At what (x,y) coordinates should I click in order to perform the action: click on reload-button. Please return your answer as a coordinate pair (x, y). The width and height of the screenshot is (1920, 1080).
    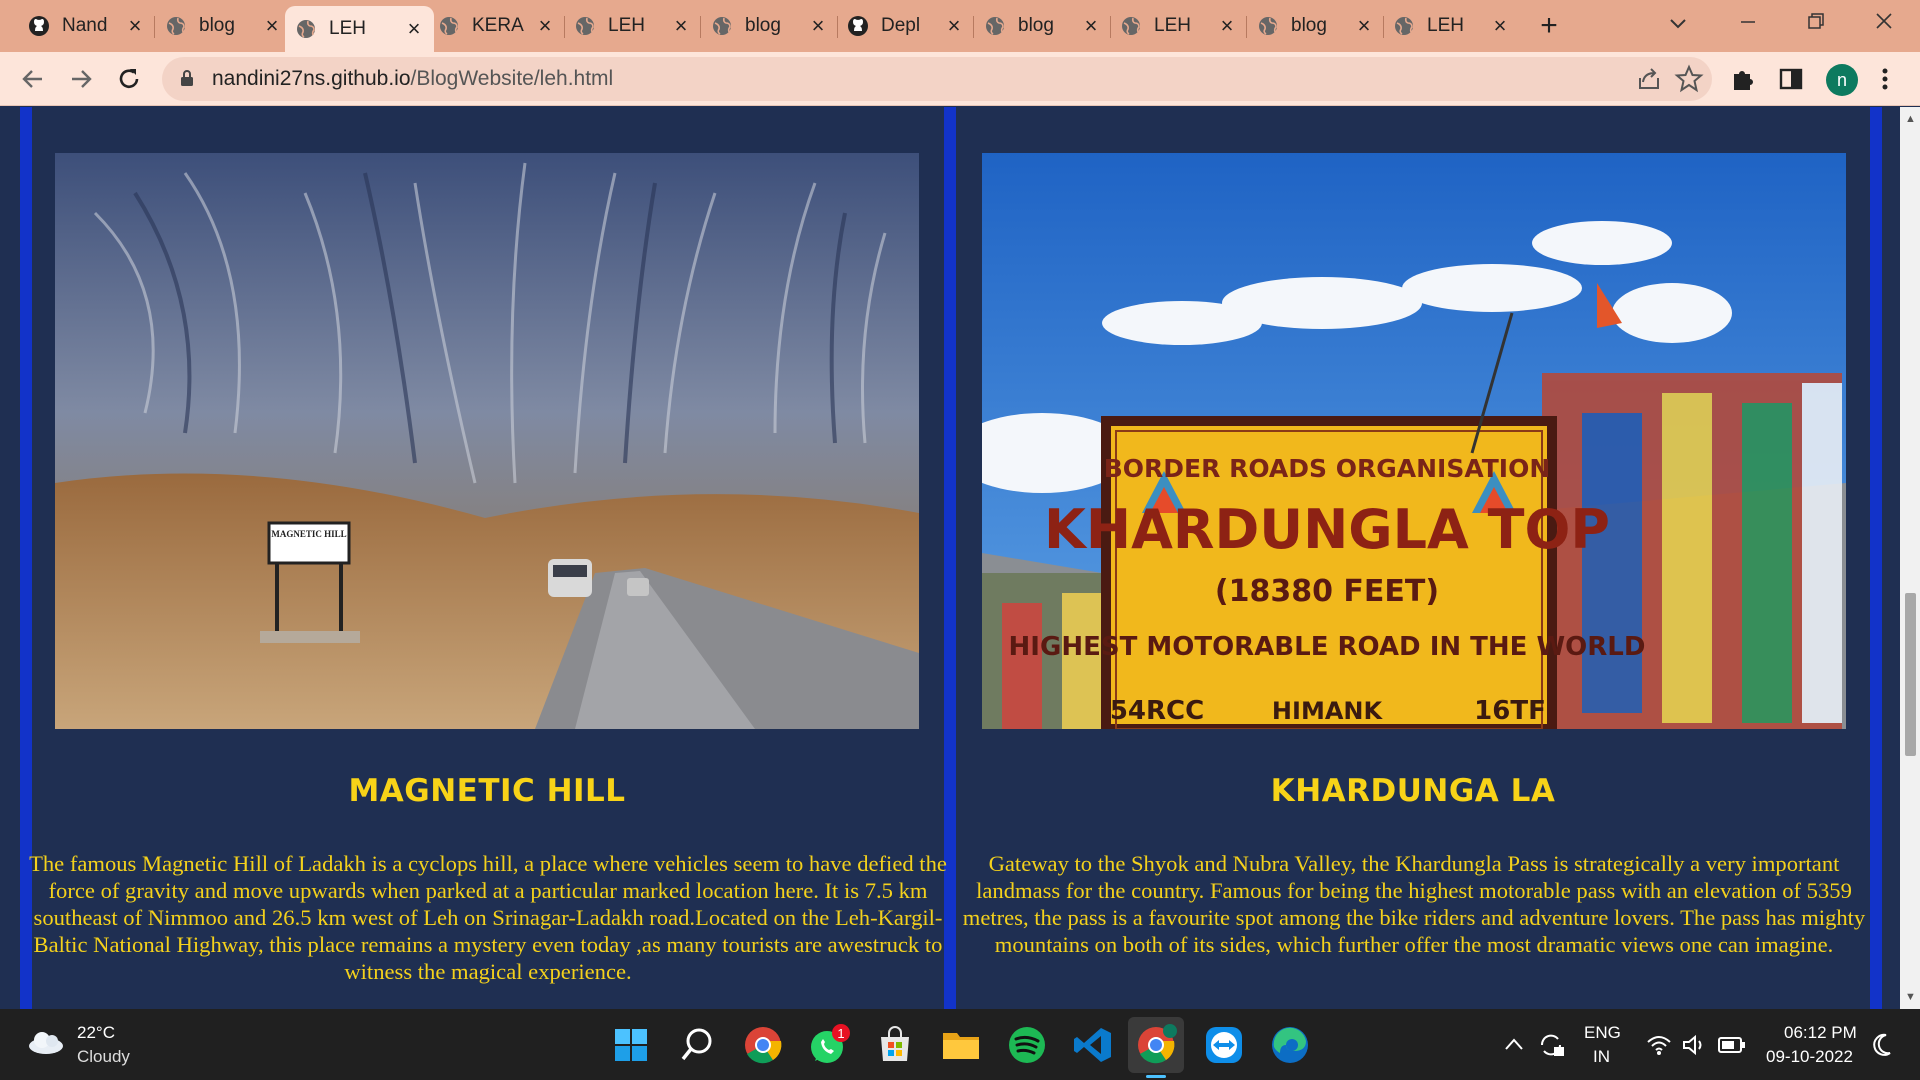
    Looking at the image, I should click on (129, 79).